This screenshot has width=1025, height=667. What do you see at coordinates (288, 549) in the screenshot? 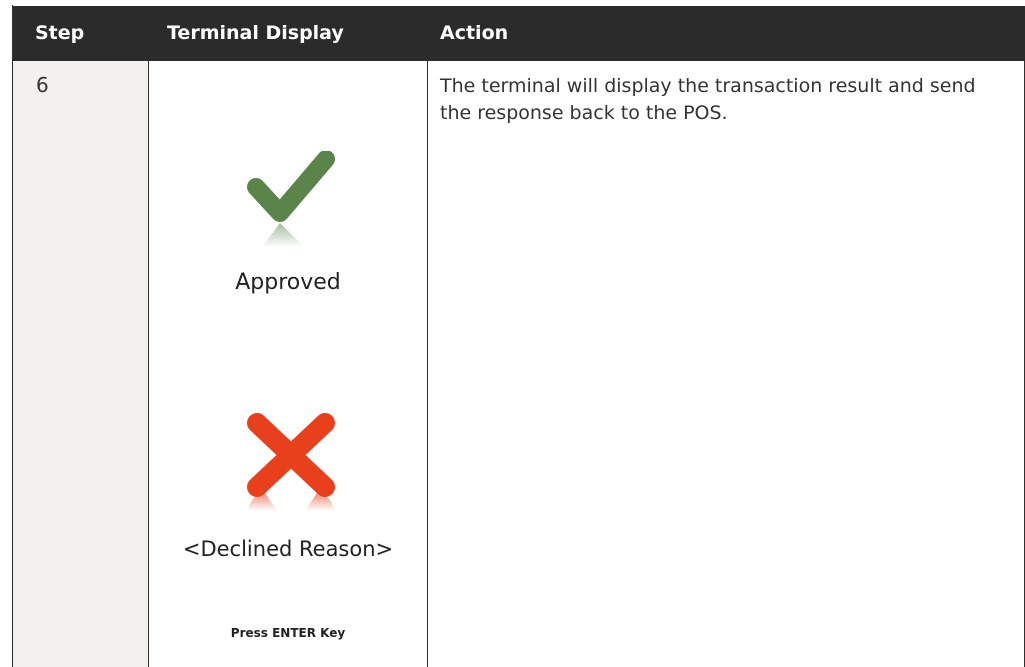
I see `declined-reason-label: <Declined Reason>` at bounding box center [288, 549].